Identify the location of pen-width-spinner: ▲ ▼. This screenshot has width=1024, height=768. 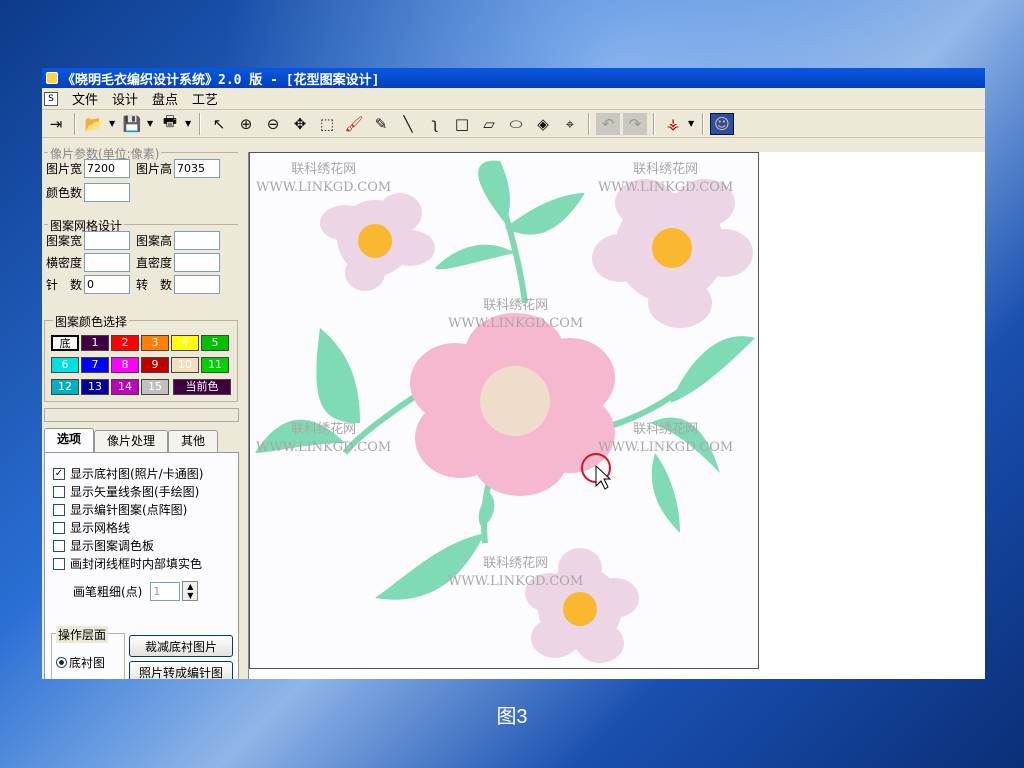
(190, 591).